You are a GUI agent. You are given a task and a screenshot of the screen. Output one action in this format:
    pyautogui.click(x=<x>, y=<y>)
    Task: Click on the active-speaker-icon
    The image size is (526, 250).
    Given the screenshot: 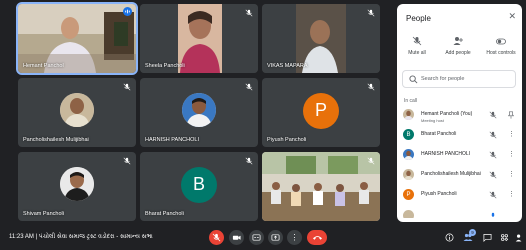 What is the action you would take?
    pyautogui.click(x=127, y=11)
    